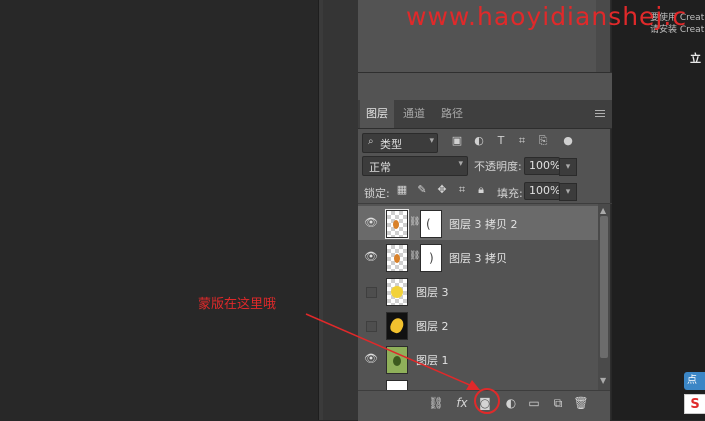 The image size is (705, 421). What do you see at coordinates (377, 193) in the screenshot?
I see `lock-label: 锁定:` at bounding box center [377, 193].